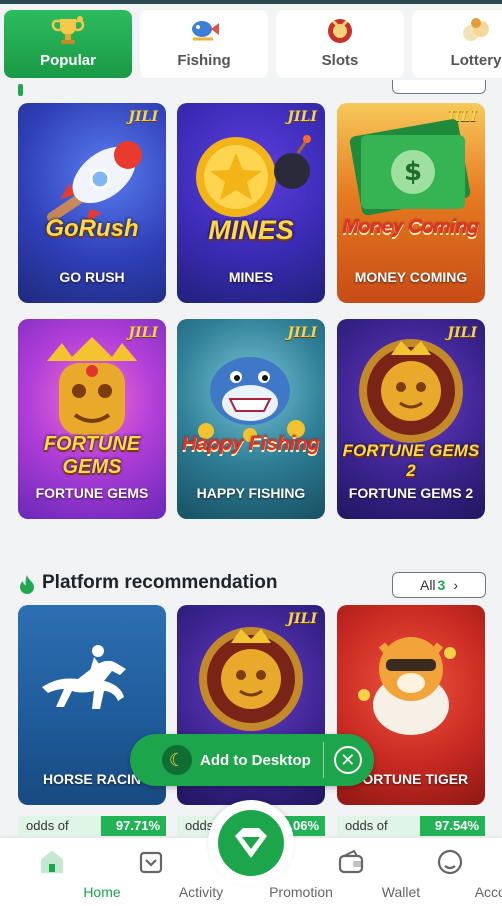 The height and width of the screenshot is (906, 502). I want to click on game-card-go-rush: JILI GoRush GO RUSH, so click(92, 203).